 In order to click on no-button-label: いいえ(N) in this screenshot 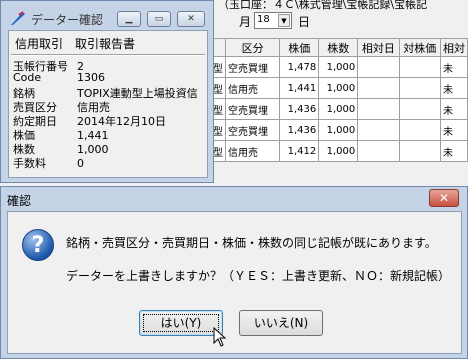, I will do `click(281, 323)`.